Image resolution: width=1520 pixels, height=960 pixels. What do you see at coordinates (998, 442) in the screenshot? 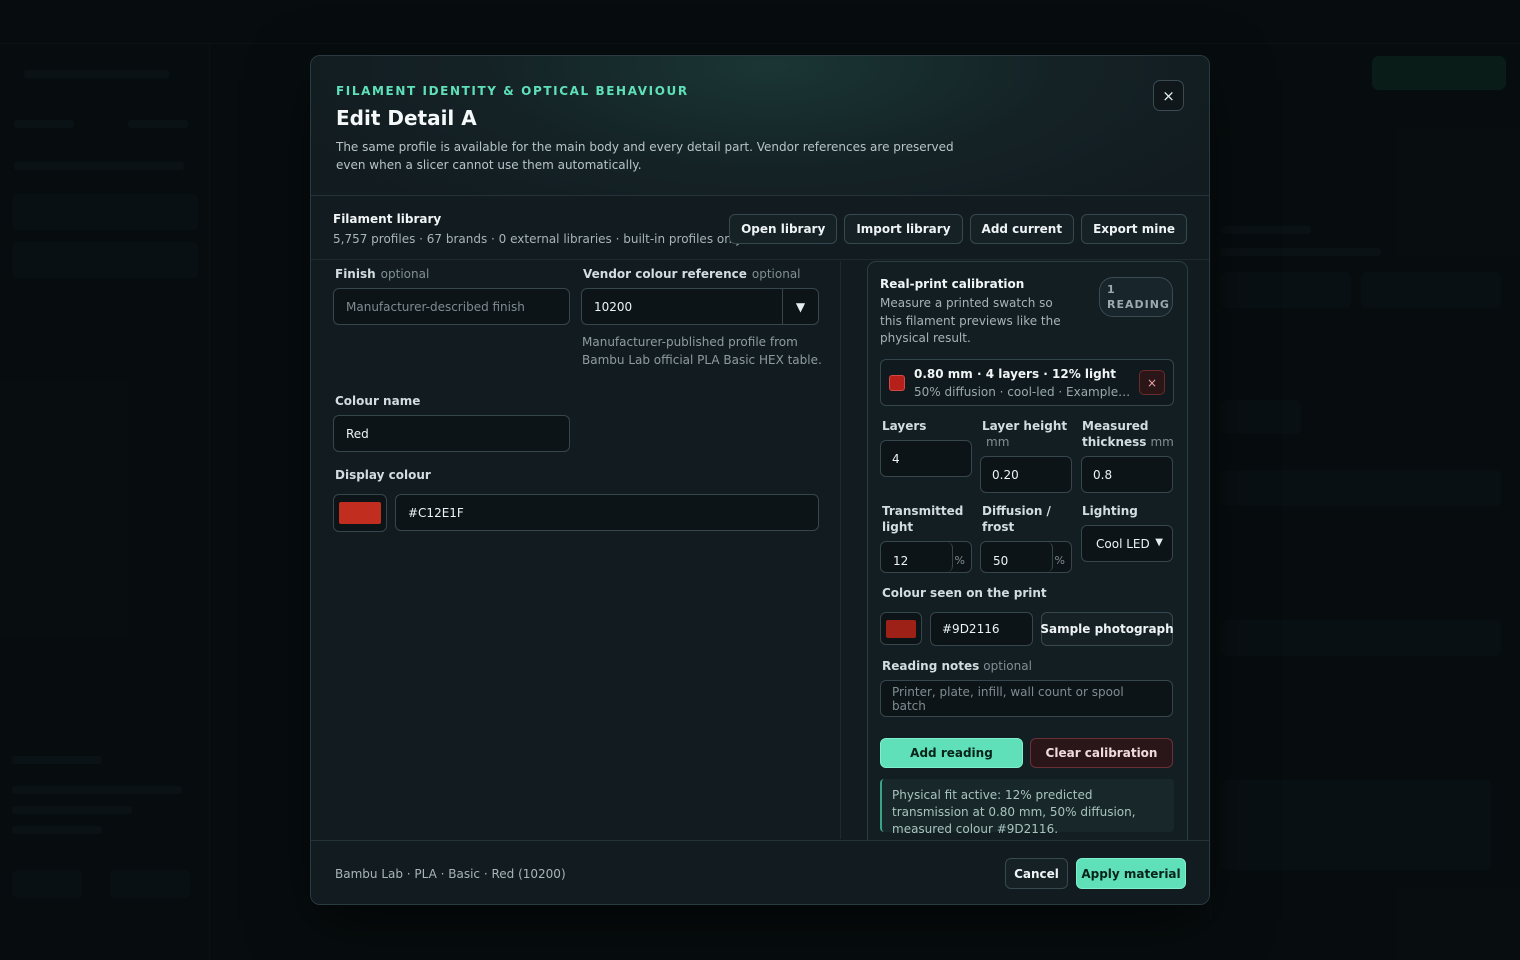
I see `layer-height-unit: mm` at bounding box center [998, 442].